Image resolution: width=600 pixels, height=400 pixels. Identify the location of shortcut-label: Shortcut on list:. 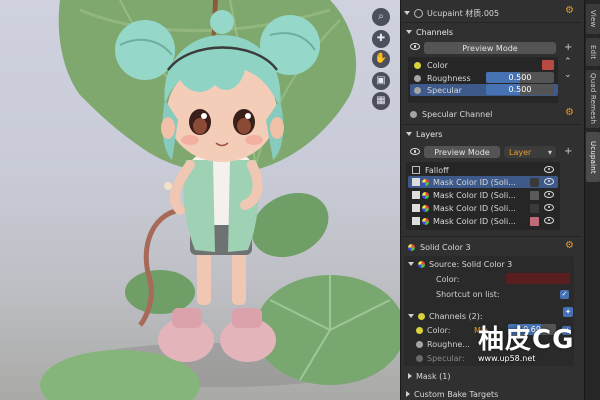
(468, 294).